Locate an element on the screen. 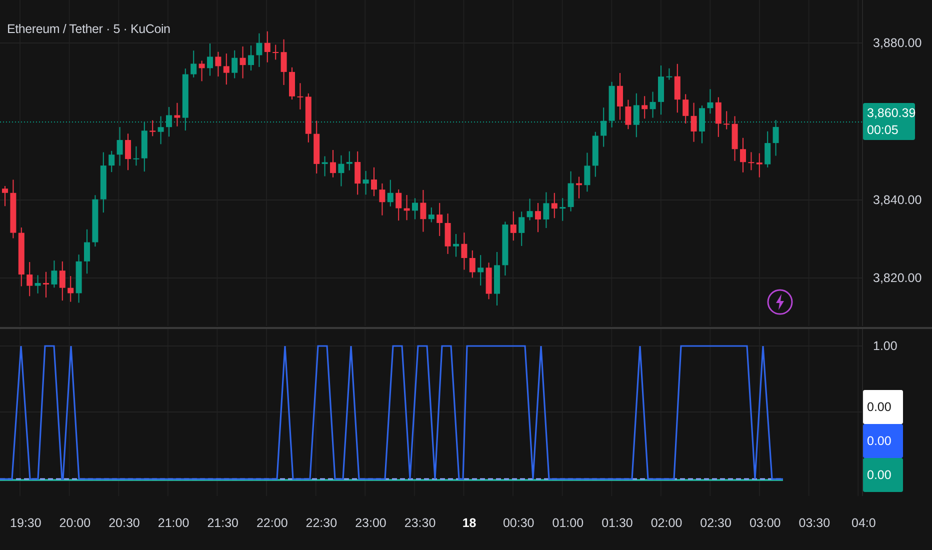  time-label: 21:00 is located at coordinates (173, 523).